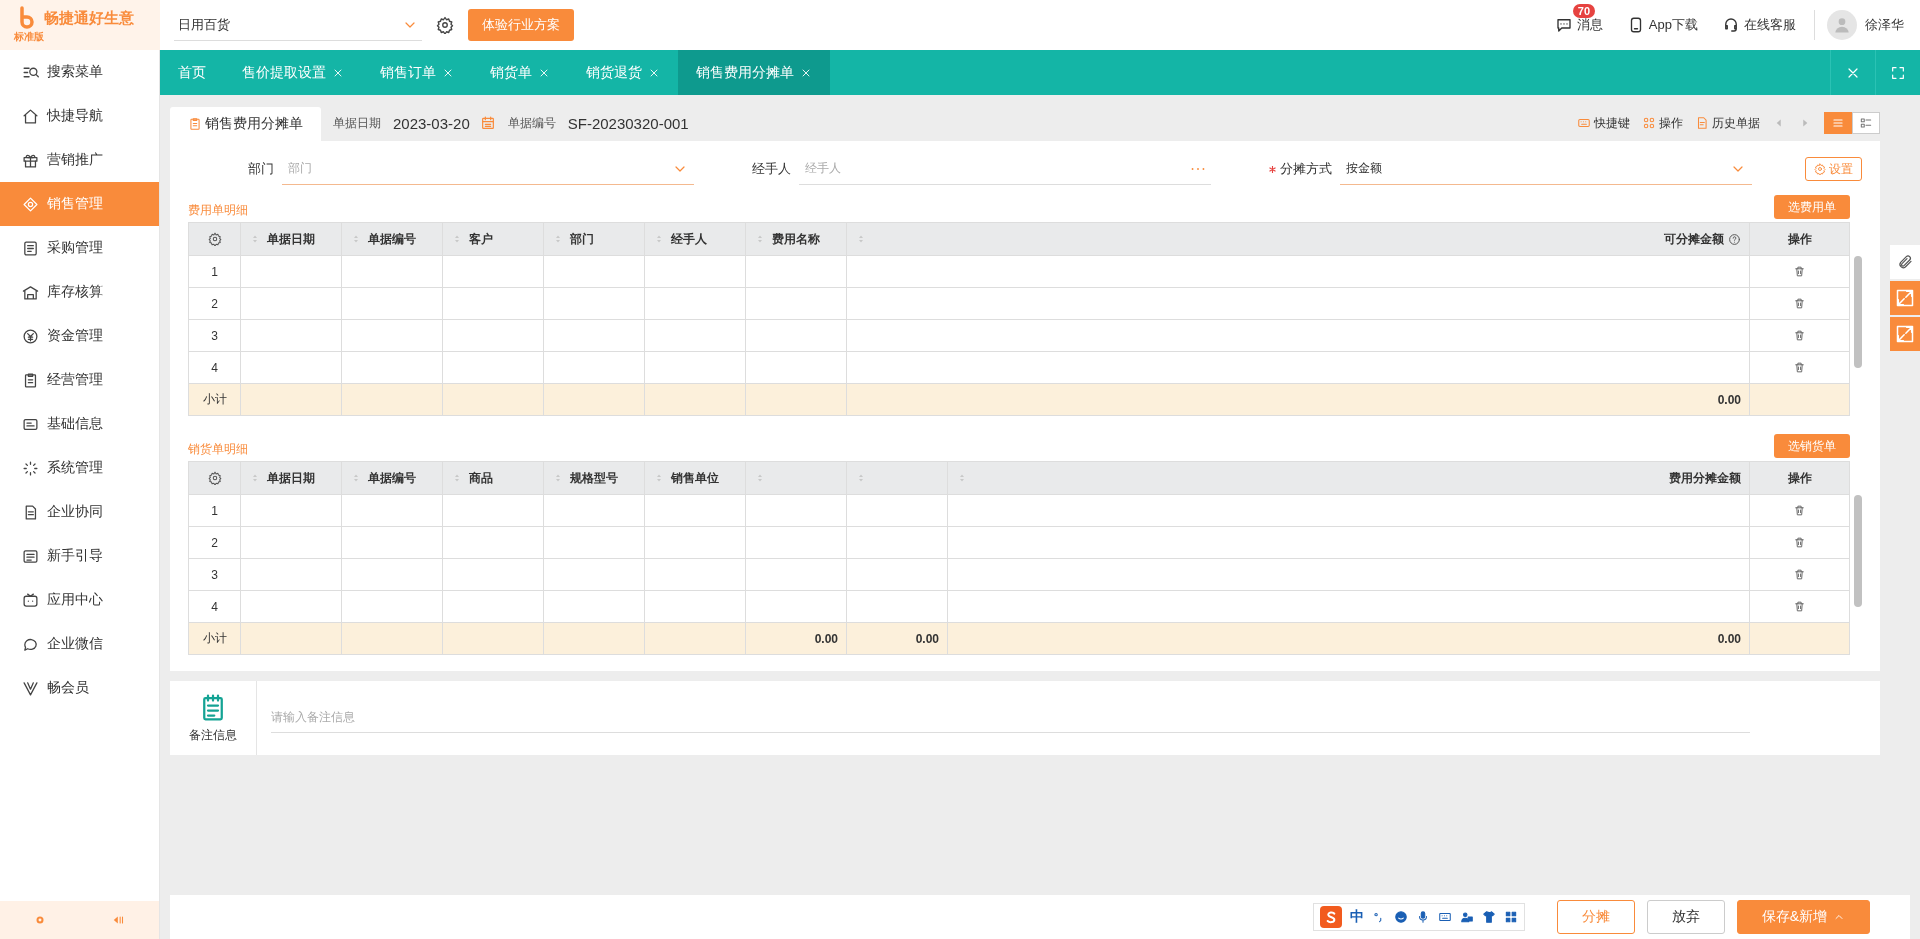 This screenshot has width=1920, height=939. Describe the element at coordinates (30, 116) in the screenshot. I see `home-icon` at that location.